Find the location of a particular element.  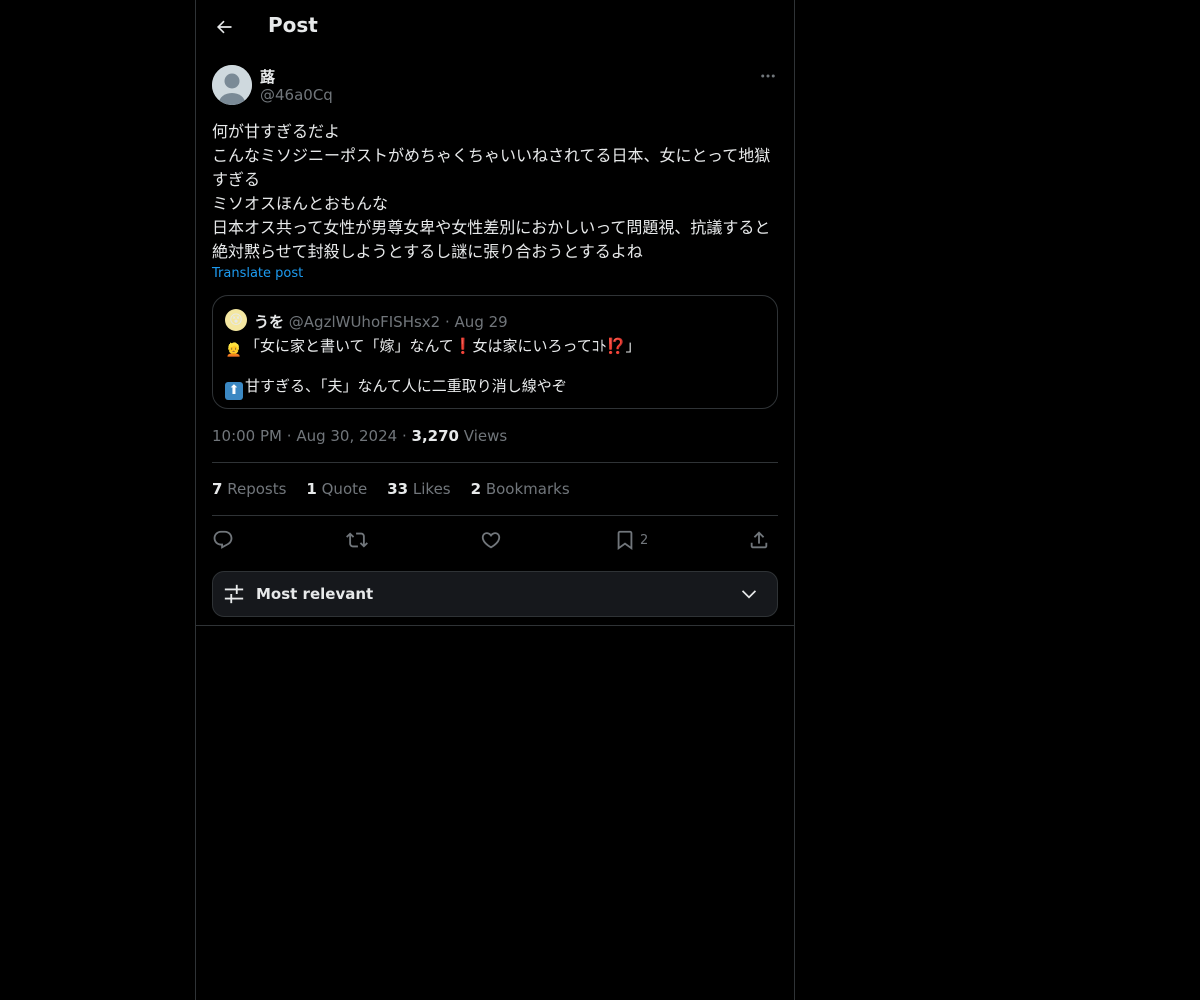

quoted-text-segment: 甘すぎる、「夫」なんて人に二重取り消し線やぞ is located at coordinates (406, 386).